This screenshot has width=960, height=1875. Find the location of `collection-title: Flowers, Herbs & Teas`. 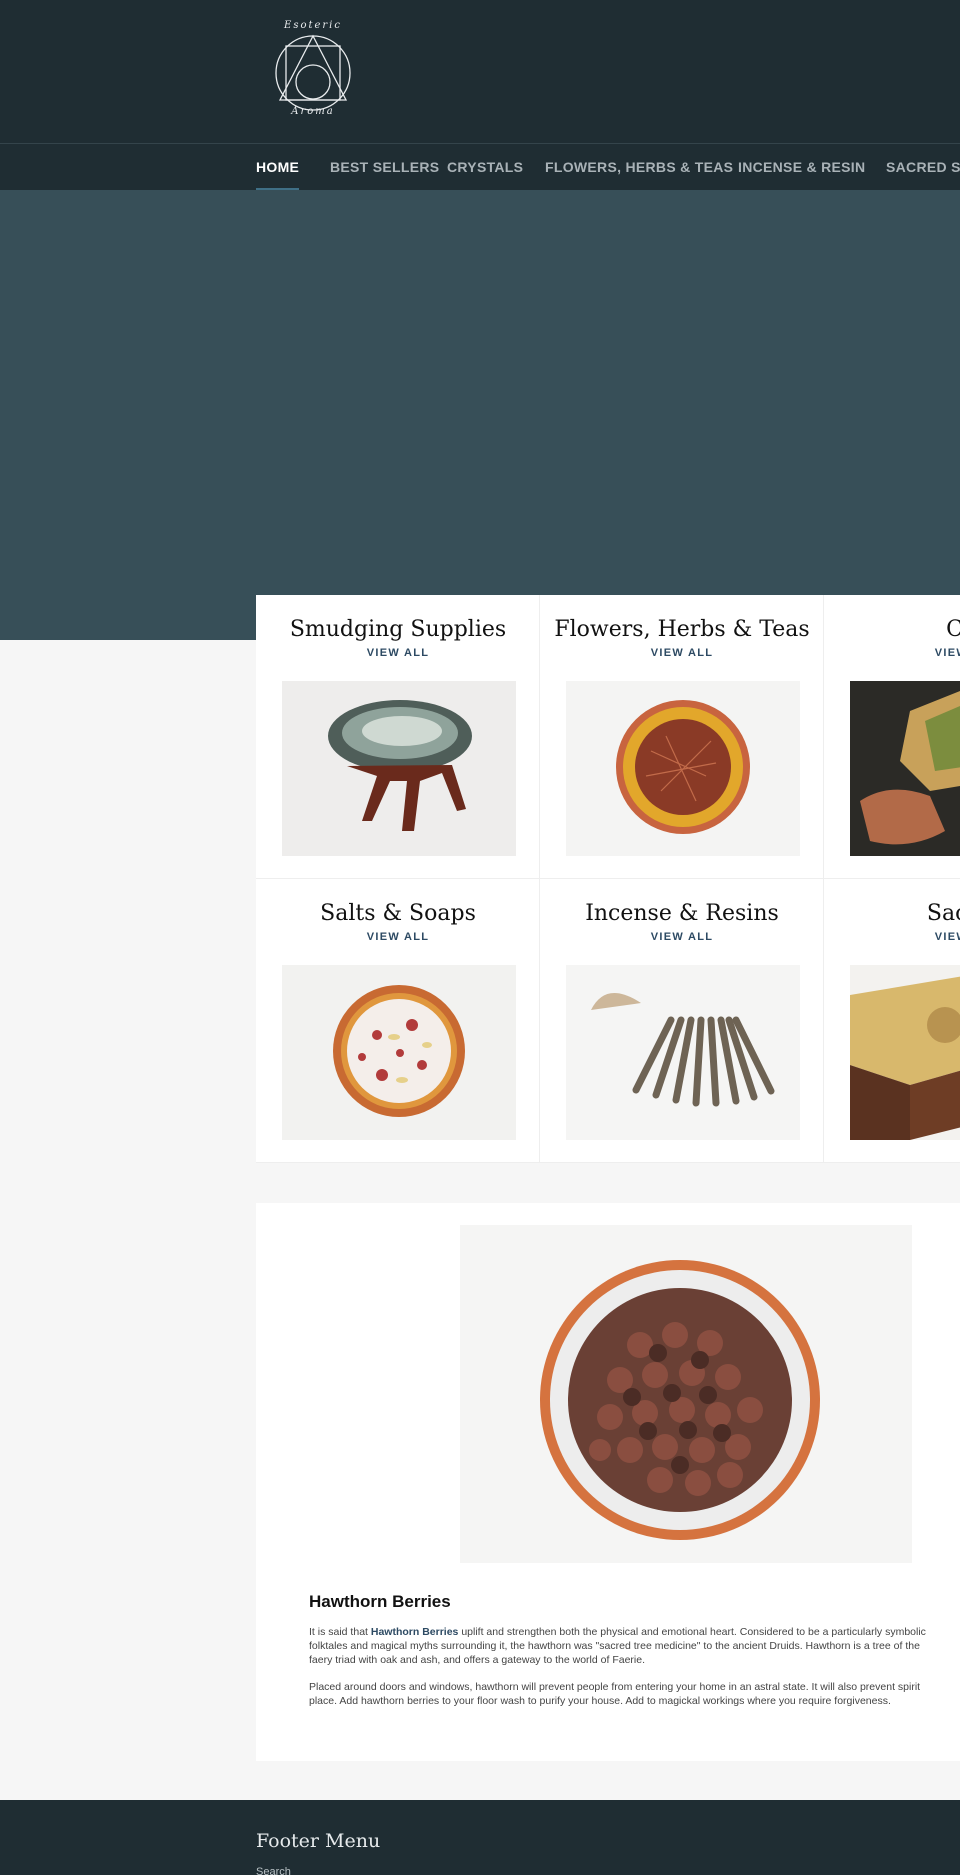

collection-title: Flowers, Herbs & Teas is located at coordinates (681, 629).